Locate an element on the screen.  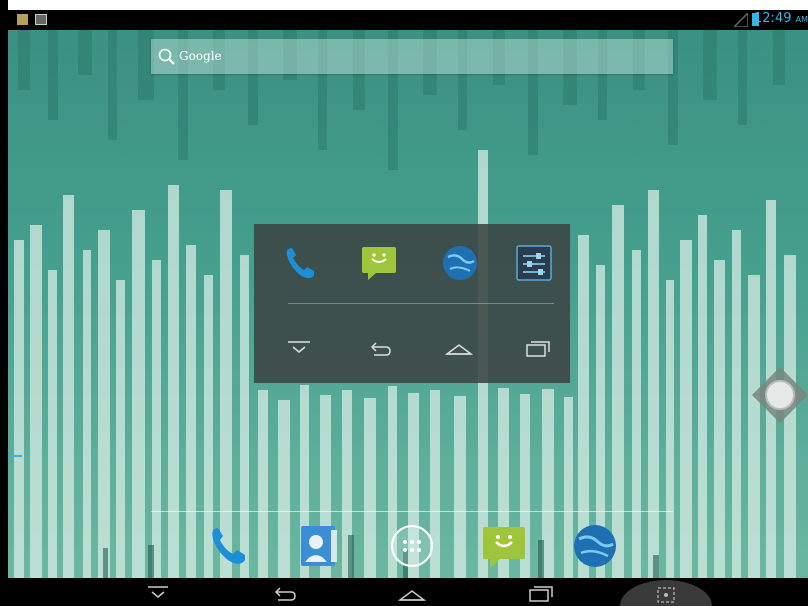
dock-contacts-icon is located at coordinates (319, 546).